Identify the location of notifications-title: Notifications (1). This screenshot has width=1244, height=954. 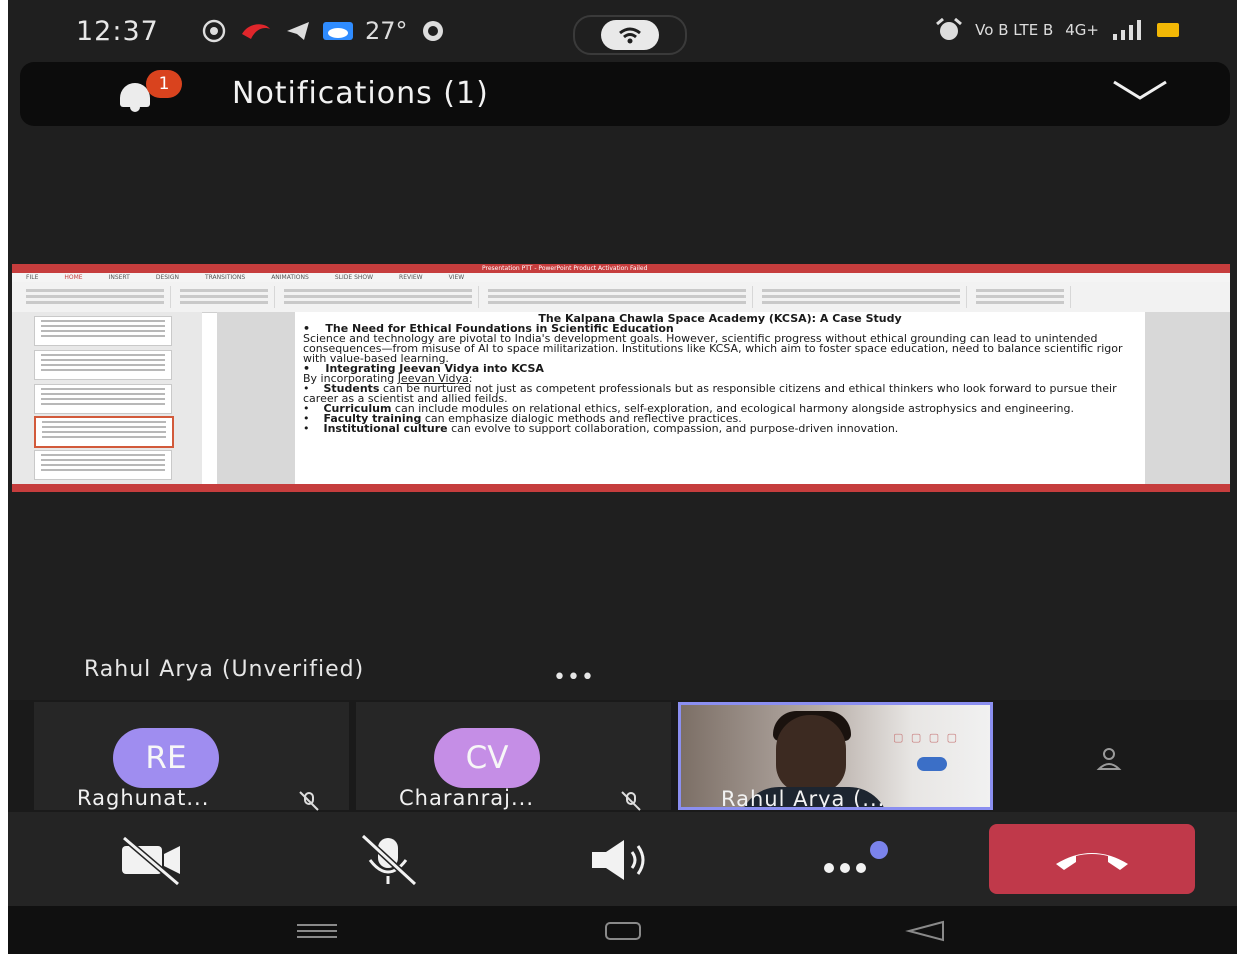
(360, 93).